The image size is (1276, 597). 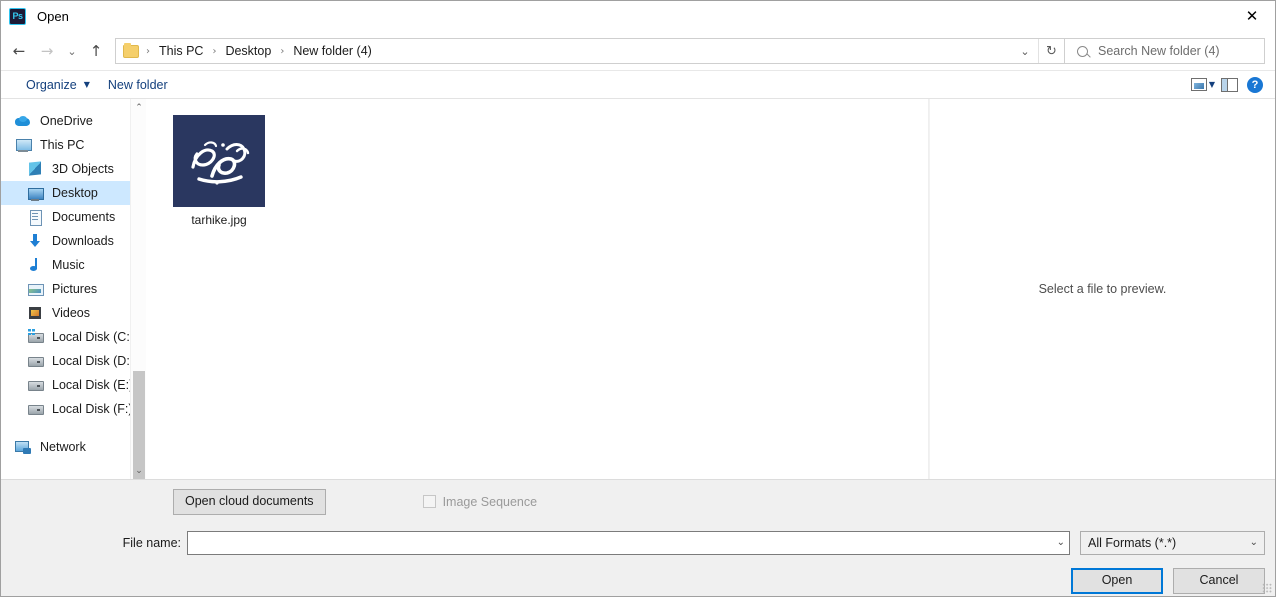 What do you see at coordinates (1051, 51) in the screenshot?
I see `refresh-icon: ↻` at bounding box center [1051, 51].